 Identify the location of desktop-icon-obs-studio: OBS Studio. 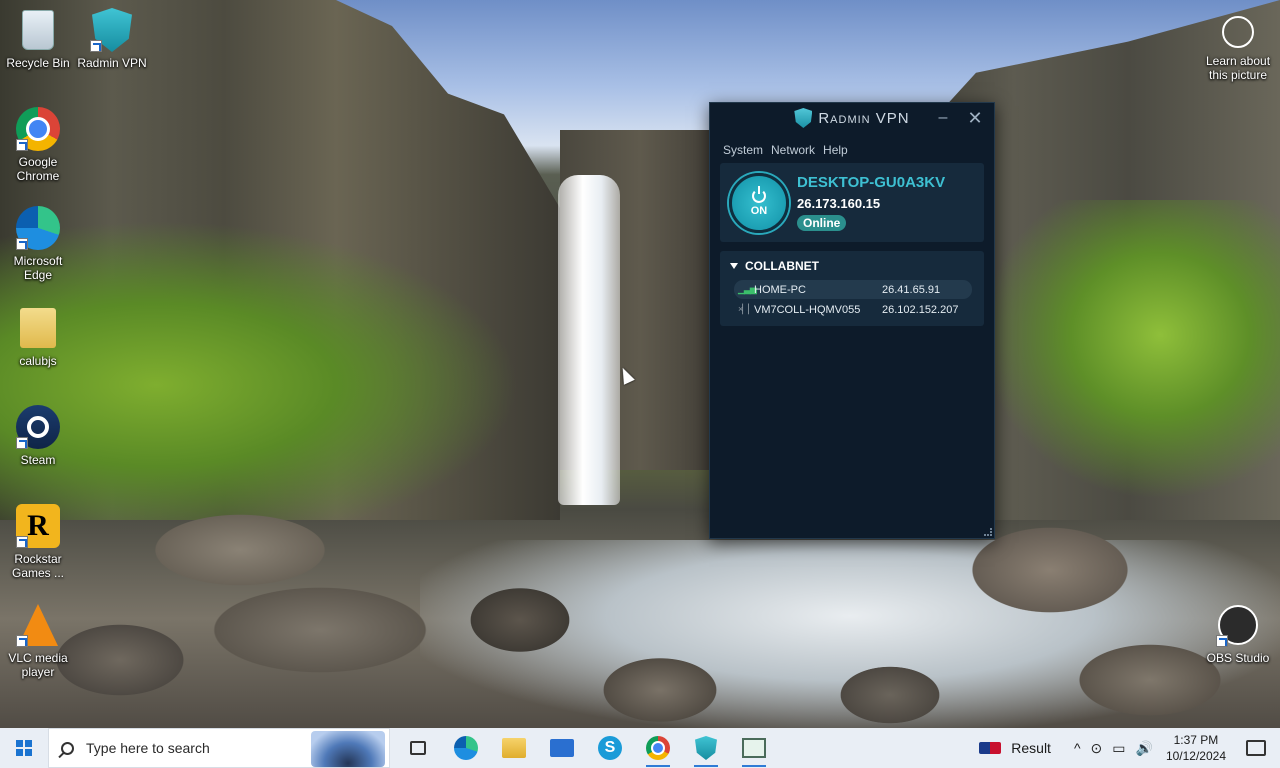
(1238, 634).